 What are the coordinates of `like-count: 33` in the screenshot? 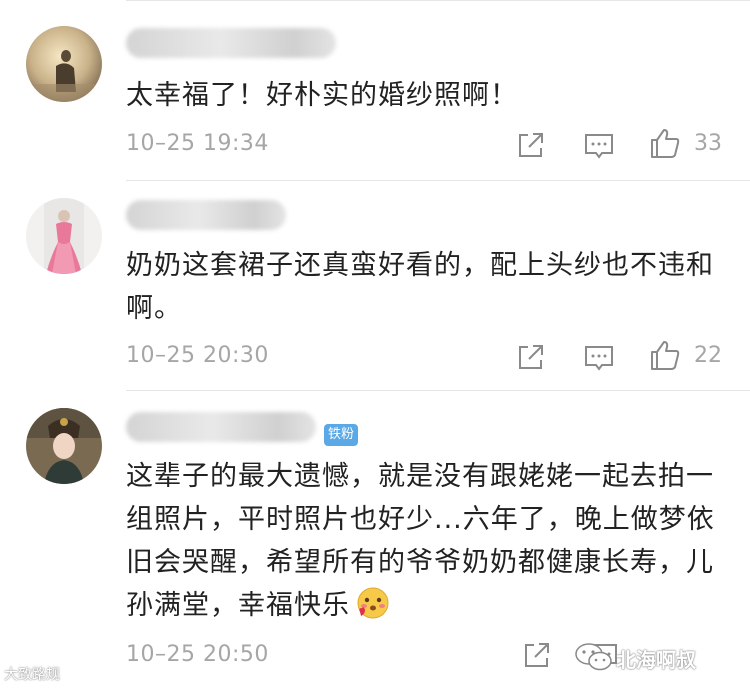 It's located at (708, 143).